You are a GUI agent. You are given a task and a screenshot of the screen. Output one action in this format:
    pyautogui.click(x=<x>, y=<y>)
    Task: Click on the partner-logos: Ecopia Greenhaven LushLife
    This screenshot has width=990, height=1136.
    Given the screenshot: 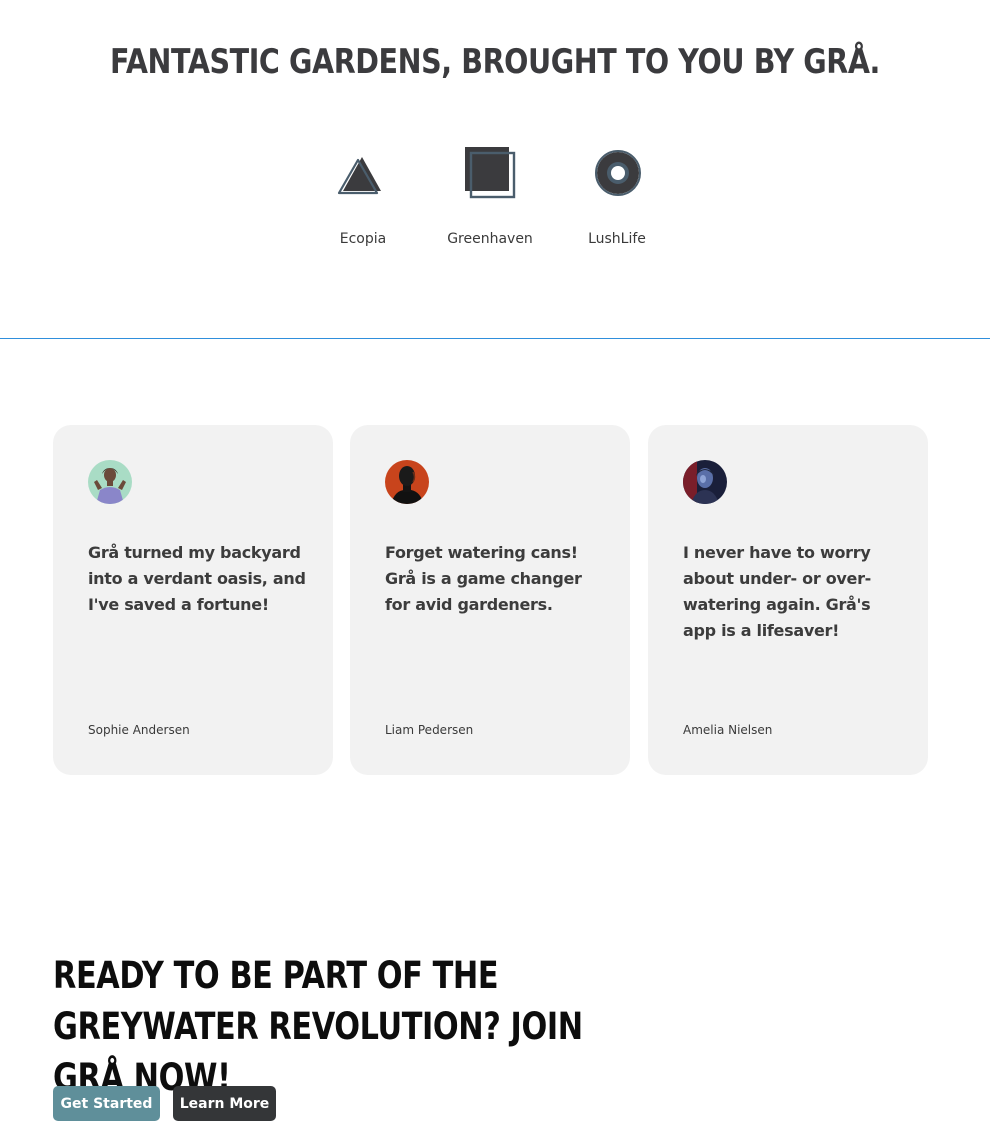 What is the action you would take?
    pyautogui.click(x=495, y=200)
    